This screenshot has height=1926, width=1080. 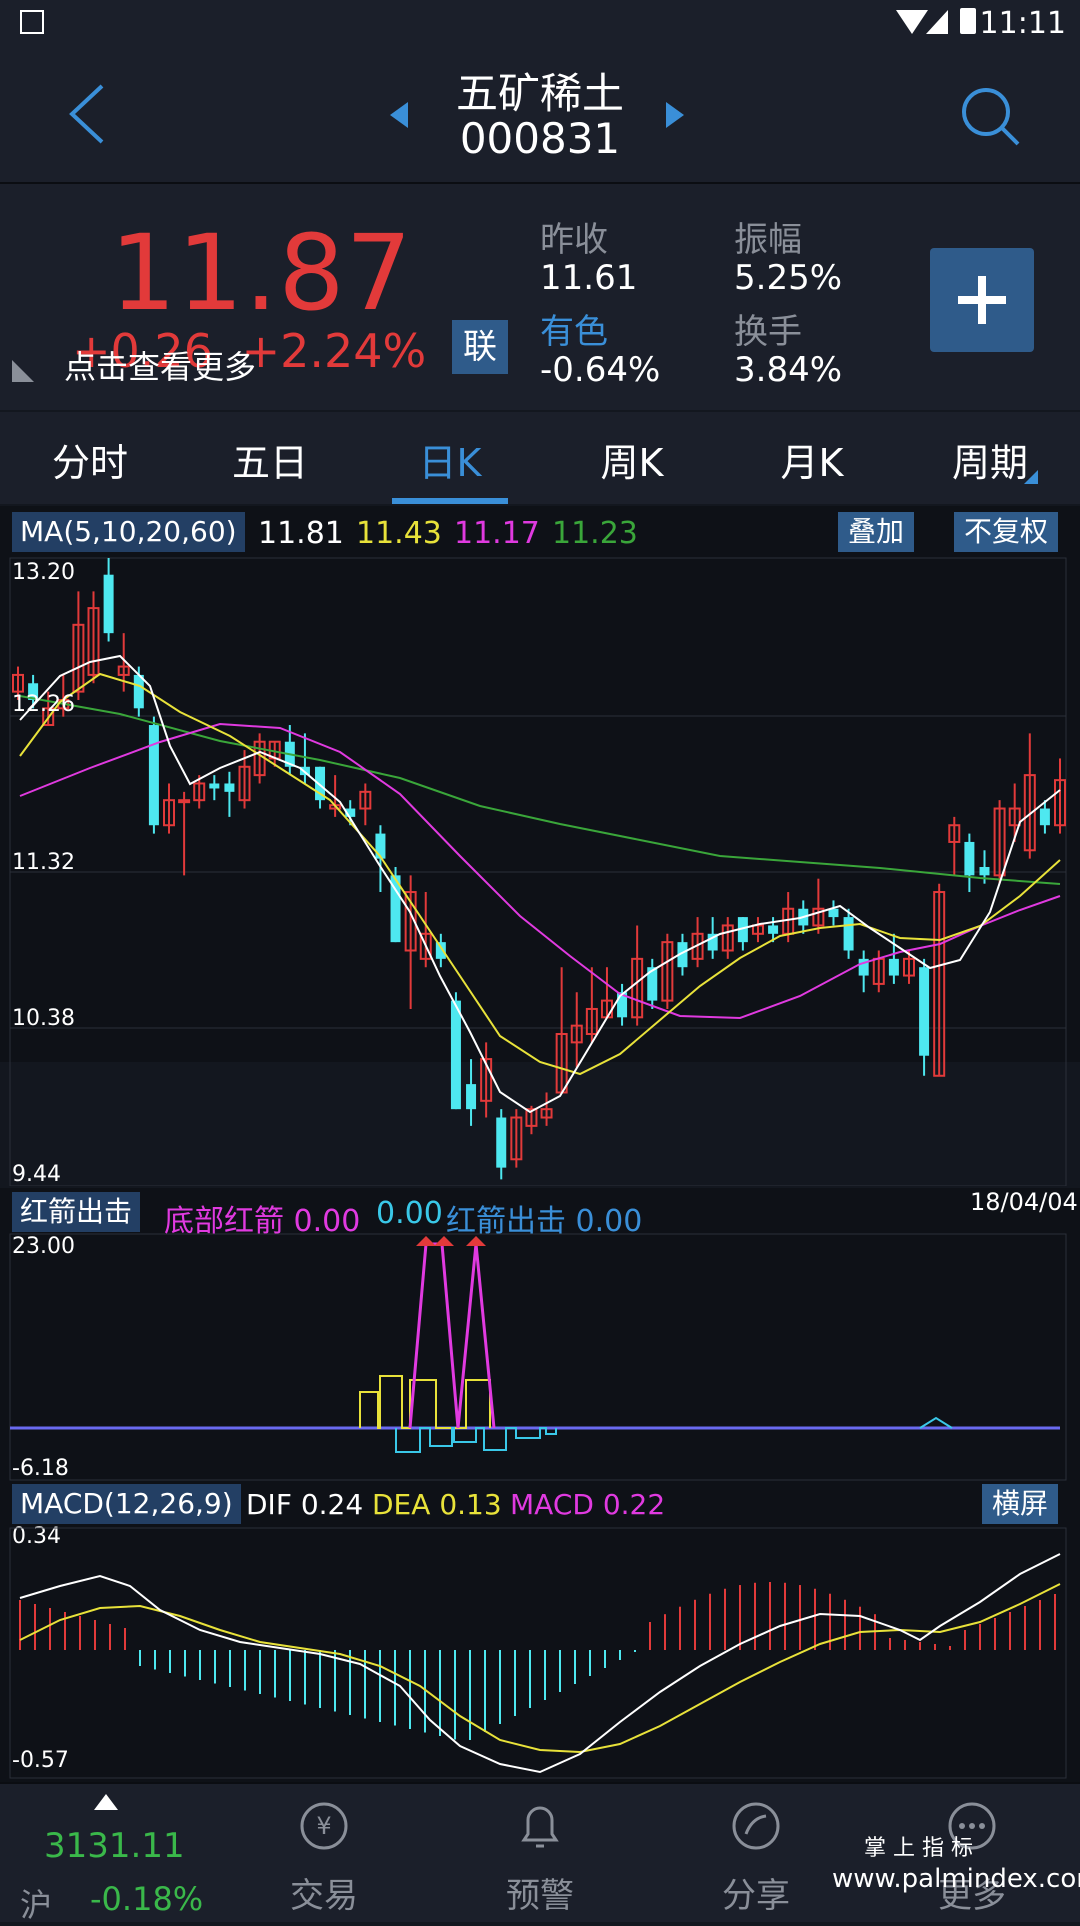 I want to click on amplitude-label: 振幅, so click(x=768, y=240).